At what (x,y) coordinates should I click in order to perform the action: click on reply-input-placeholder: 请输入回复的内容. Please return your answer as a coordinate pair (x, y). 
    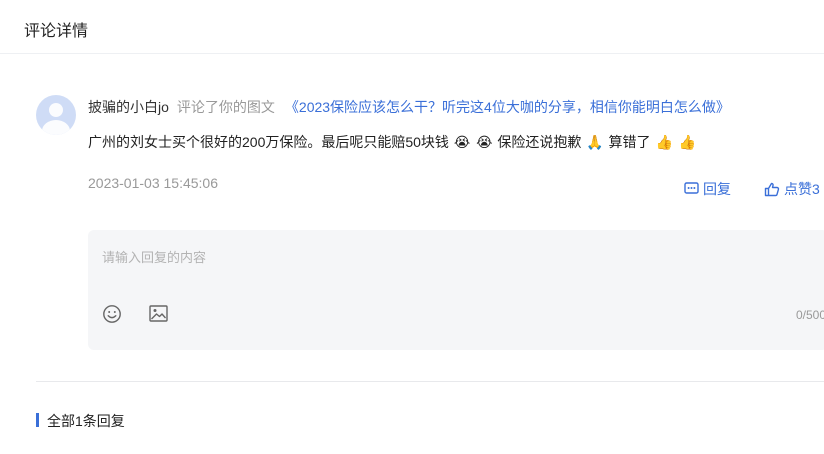
    Looking at the image, I should click on (154, 256).